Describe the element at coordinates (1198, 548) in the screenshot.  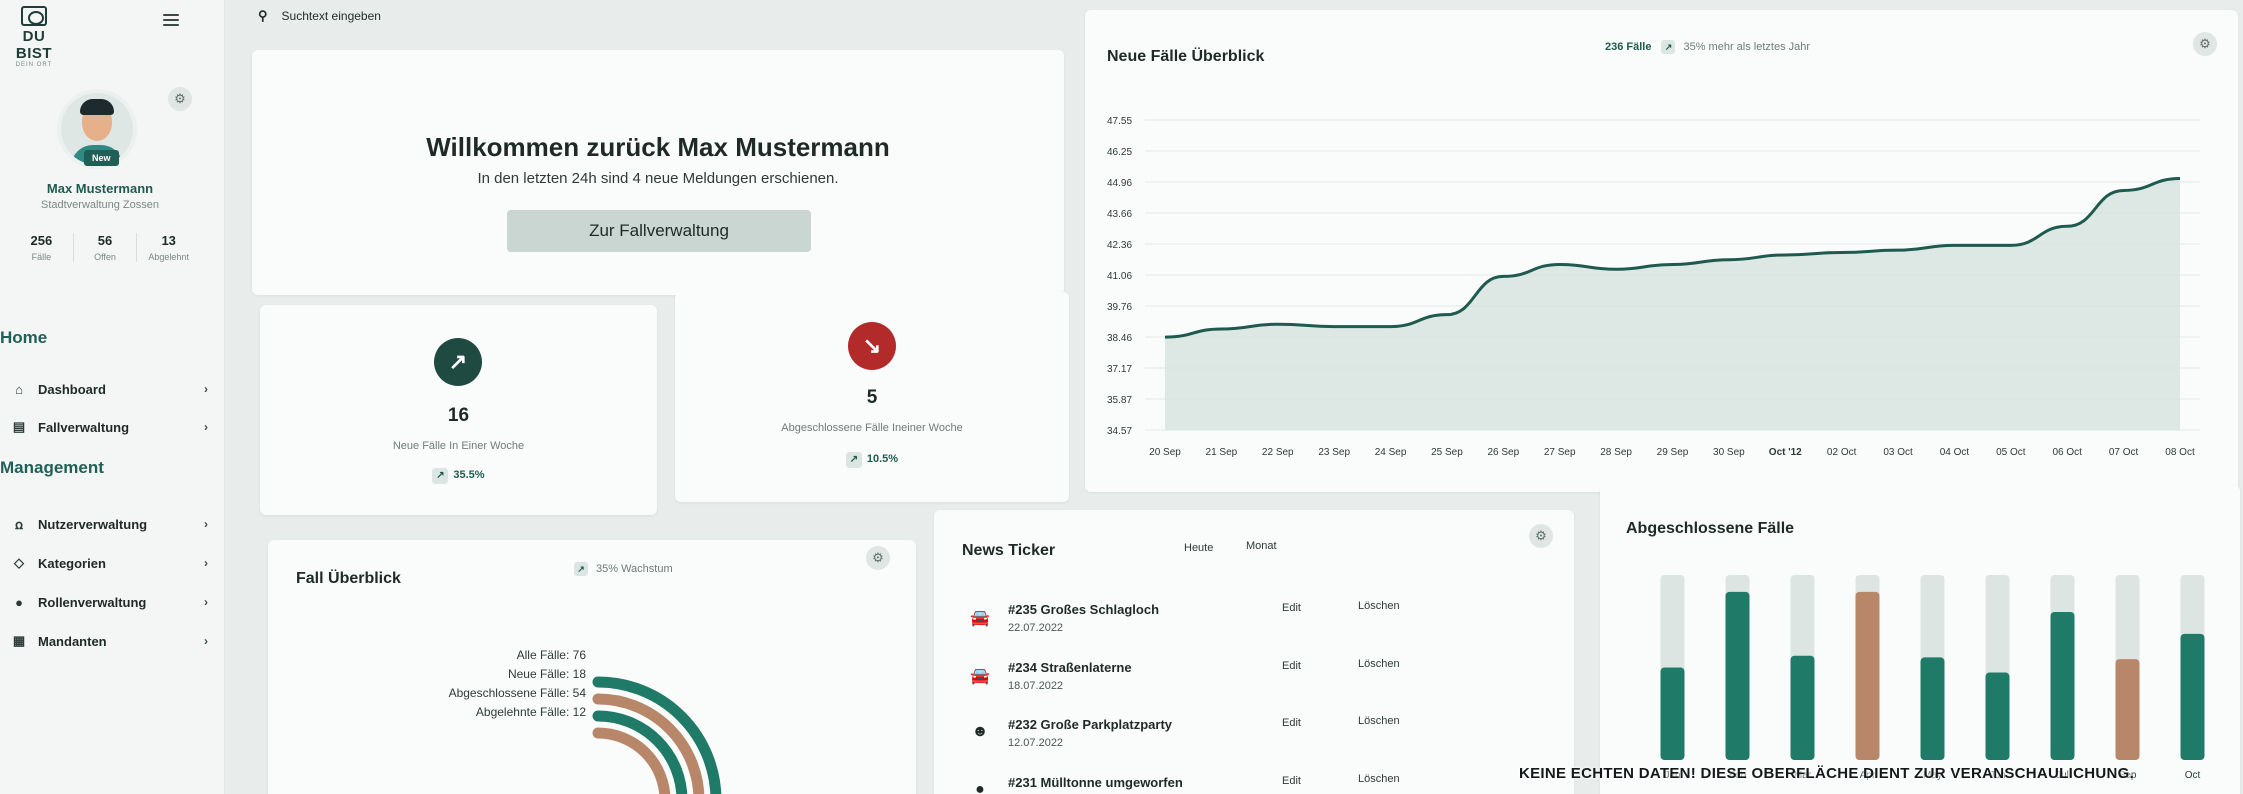
I see `tab-today: Heute` at that location.